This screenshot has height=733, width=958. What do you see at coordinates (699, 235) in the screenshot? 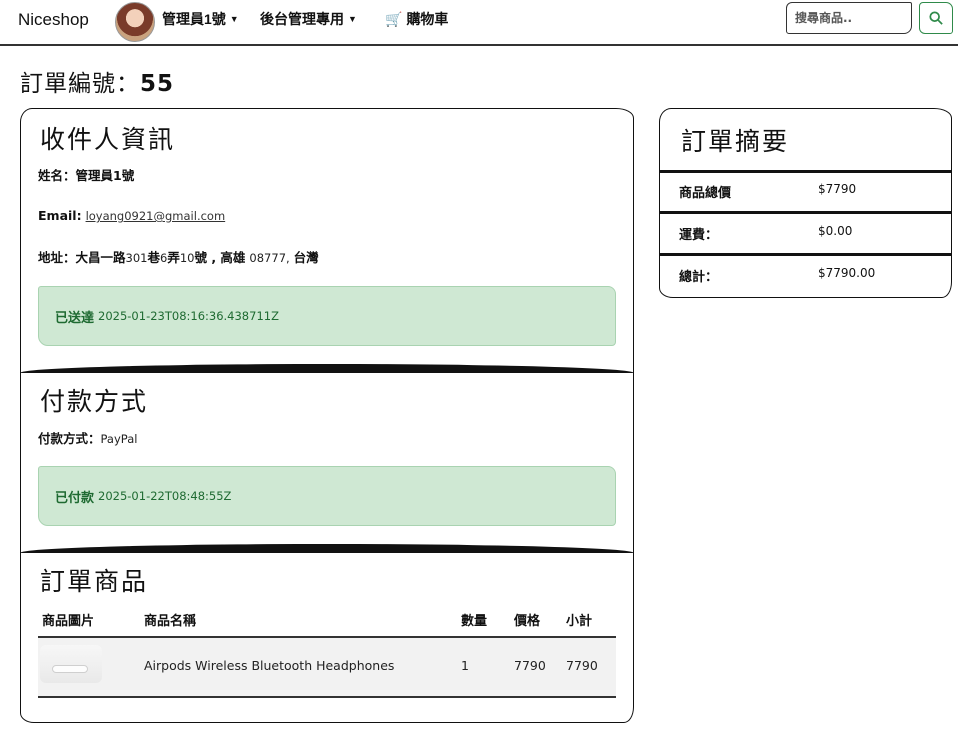
I see `summary-label-shipping: 運費：` at bounding box center [699, 235].